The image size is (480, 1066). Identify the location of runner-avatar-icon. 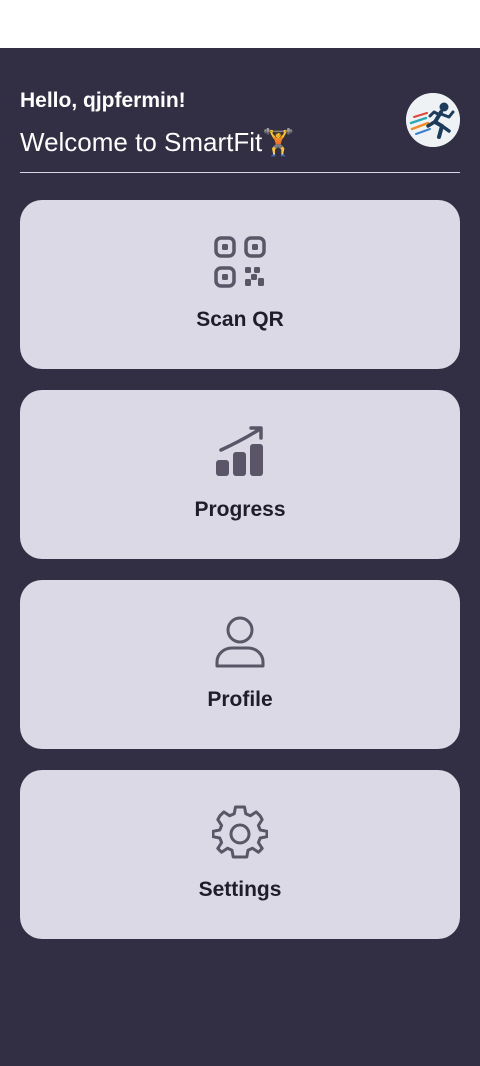
(433, 120).